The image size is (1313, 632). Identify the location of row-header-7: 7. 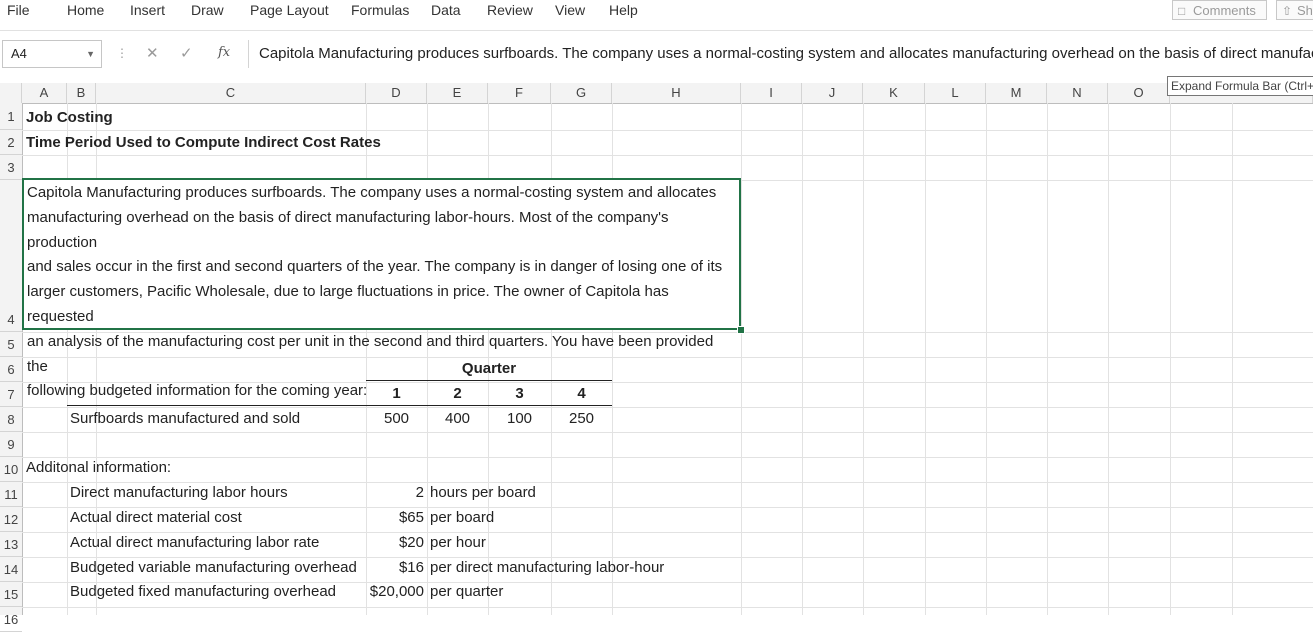
(11, 394).